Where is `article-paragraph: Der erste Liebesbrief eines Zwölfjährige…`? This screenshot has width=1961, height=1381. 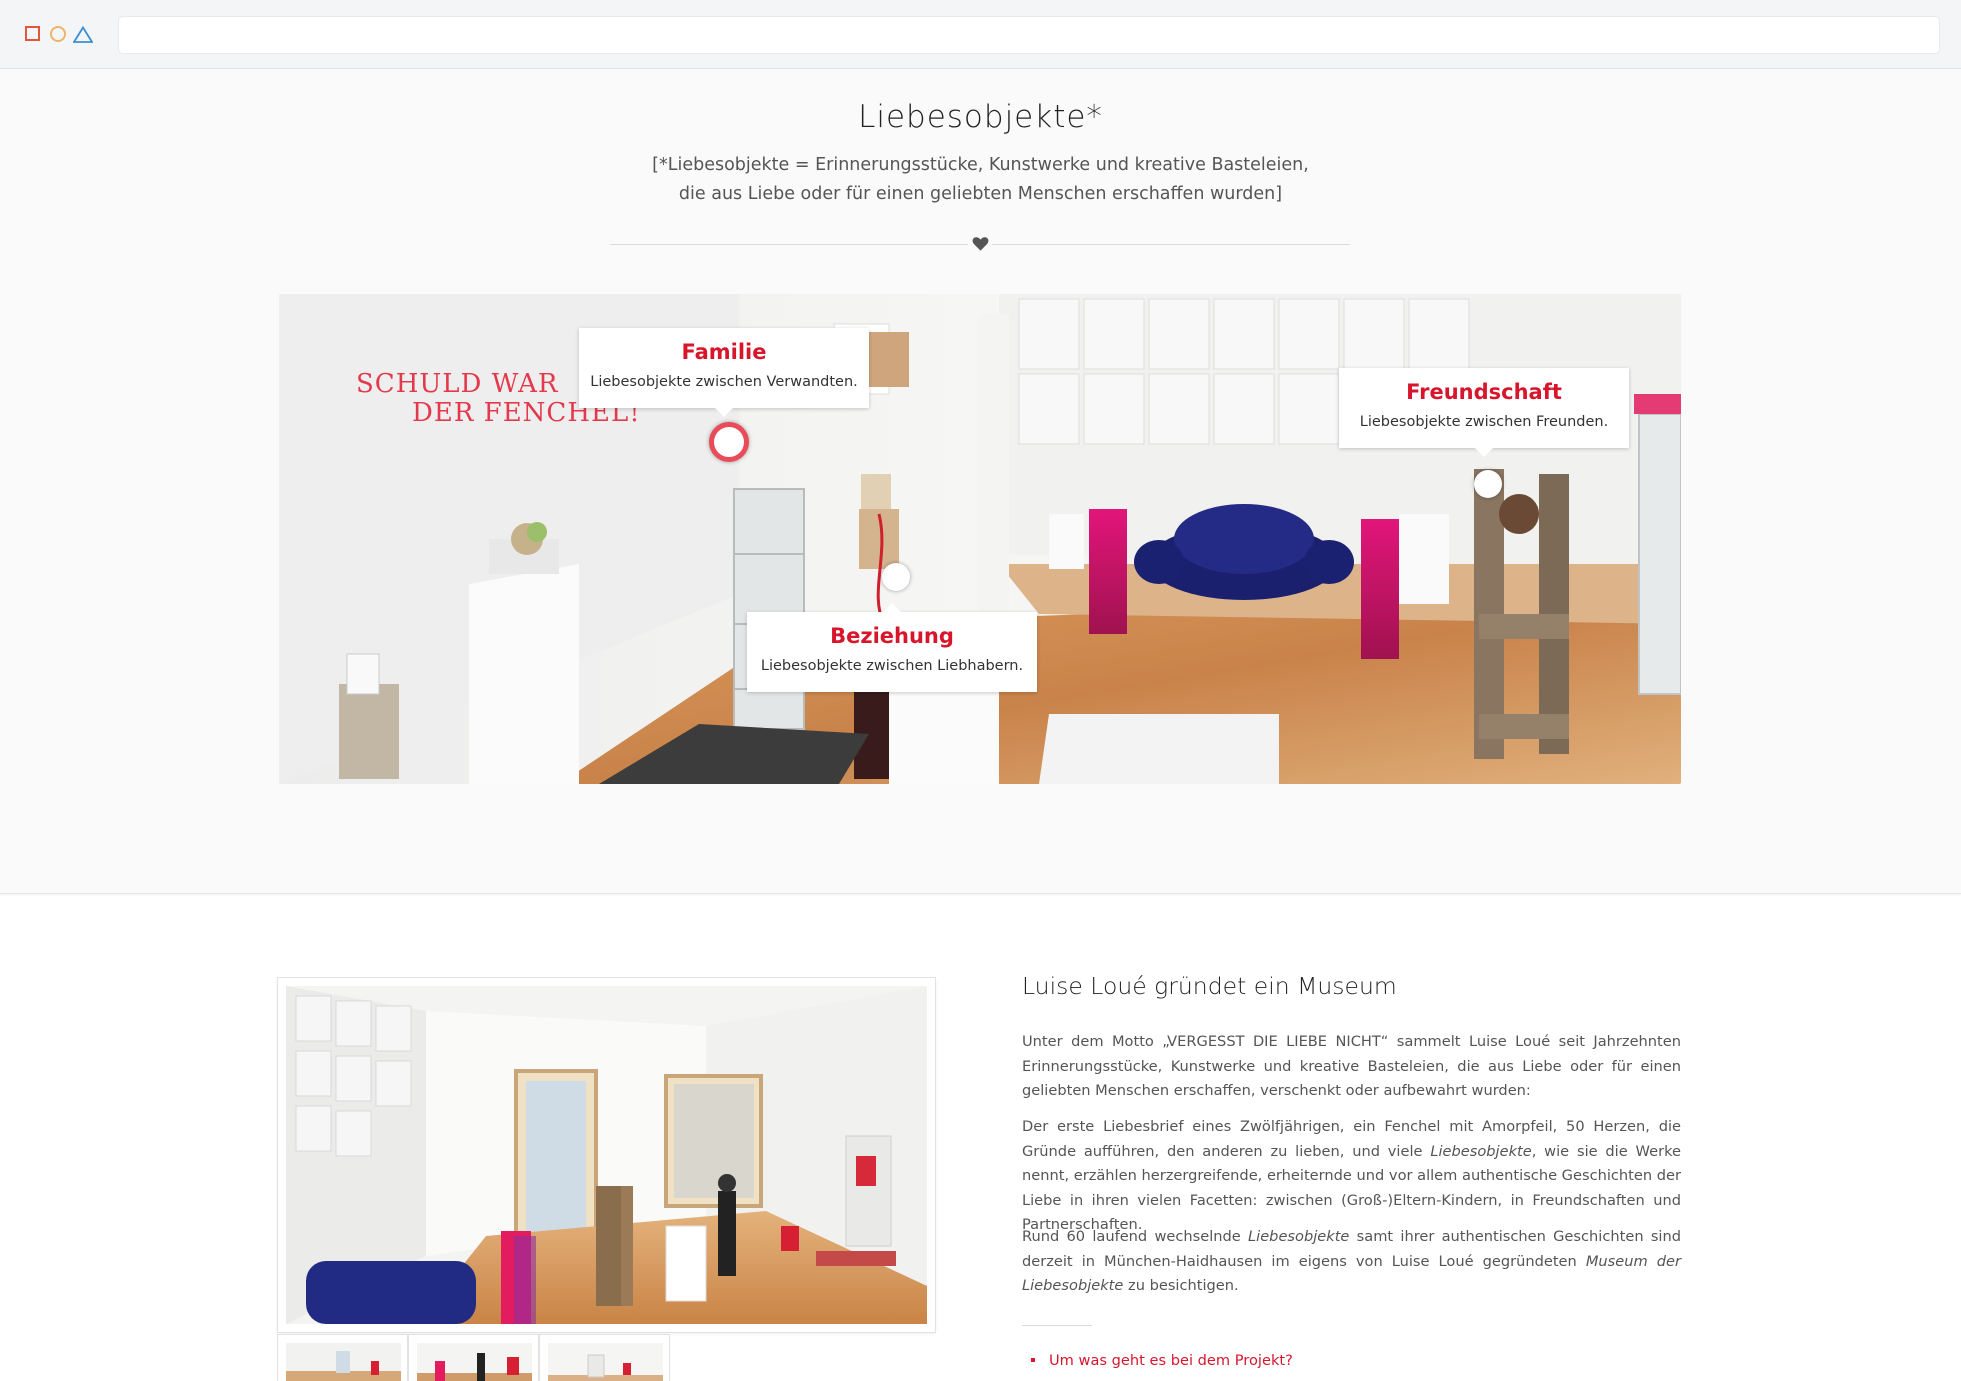 article-paragraph: Der erste Liebesbrief eines Zwölfjährige… is located at coordinates (1351, 1176).